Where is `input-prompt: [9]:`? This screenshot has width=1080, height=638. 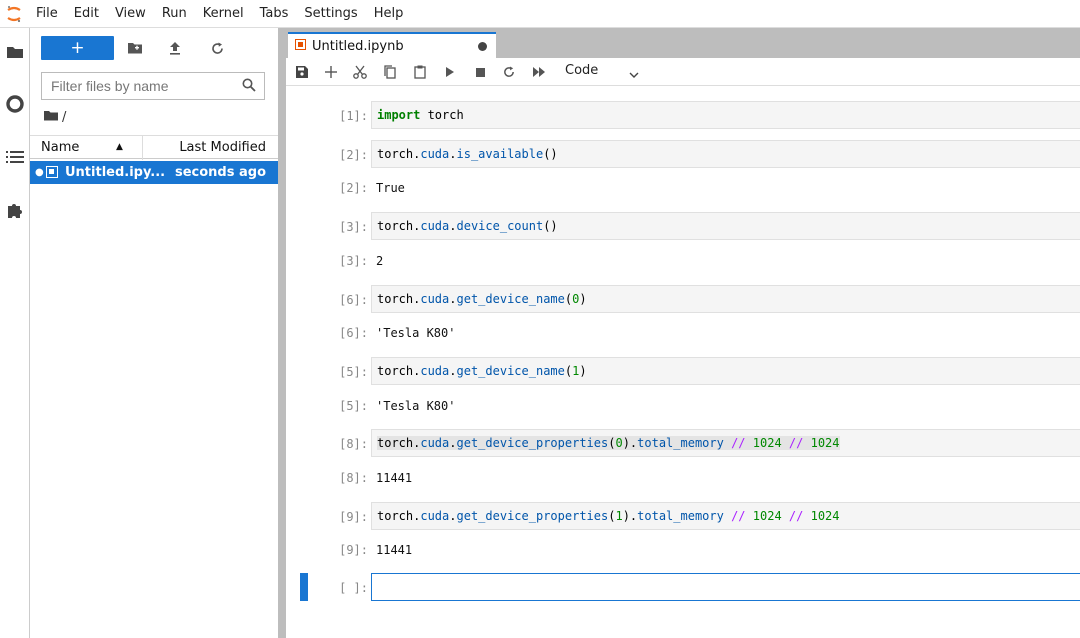 input-prompt: [9]: is located at coordinates (353, 517).